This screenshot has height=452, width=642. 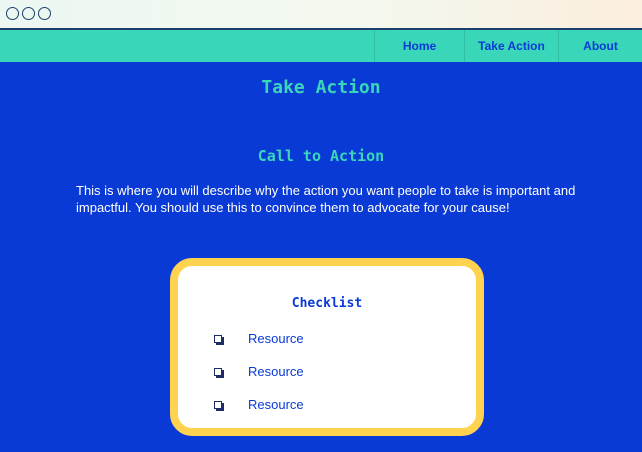 What do you see at coordinates (511, 46) in the screenshot?
I see `nav-link-take-action: Take Action` at bounding box center [511, 46].